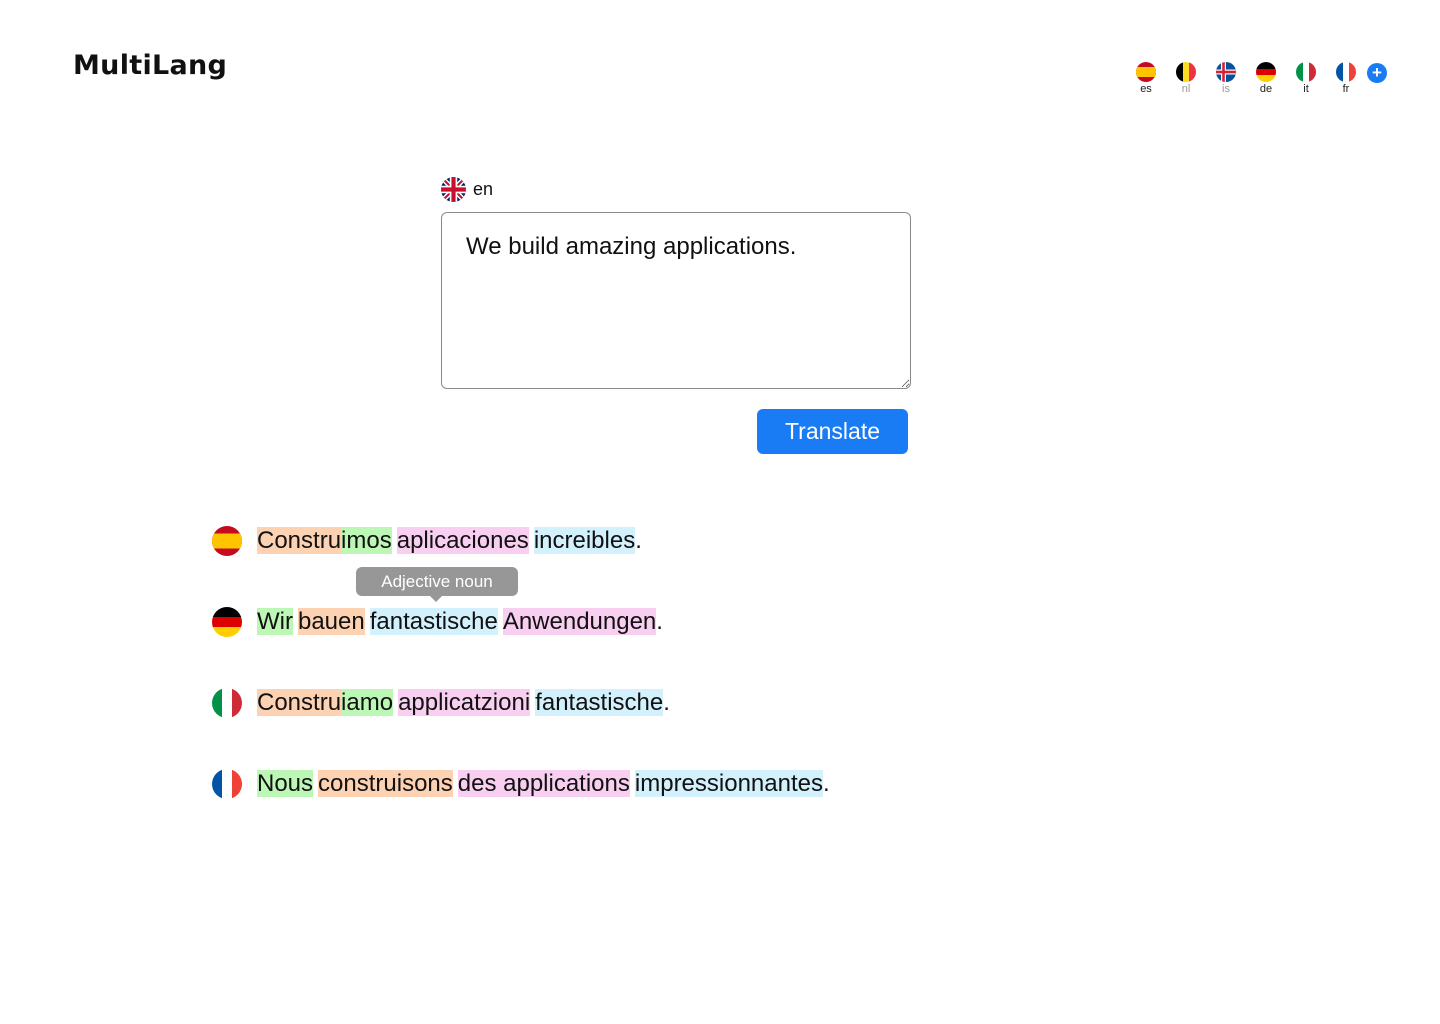 This screenshot has width=1440, height=1024. Describe the element at coordinates (1186, 72) in the screenshot. I see `be-flag-icon` at that location.